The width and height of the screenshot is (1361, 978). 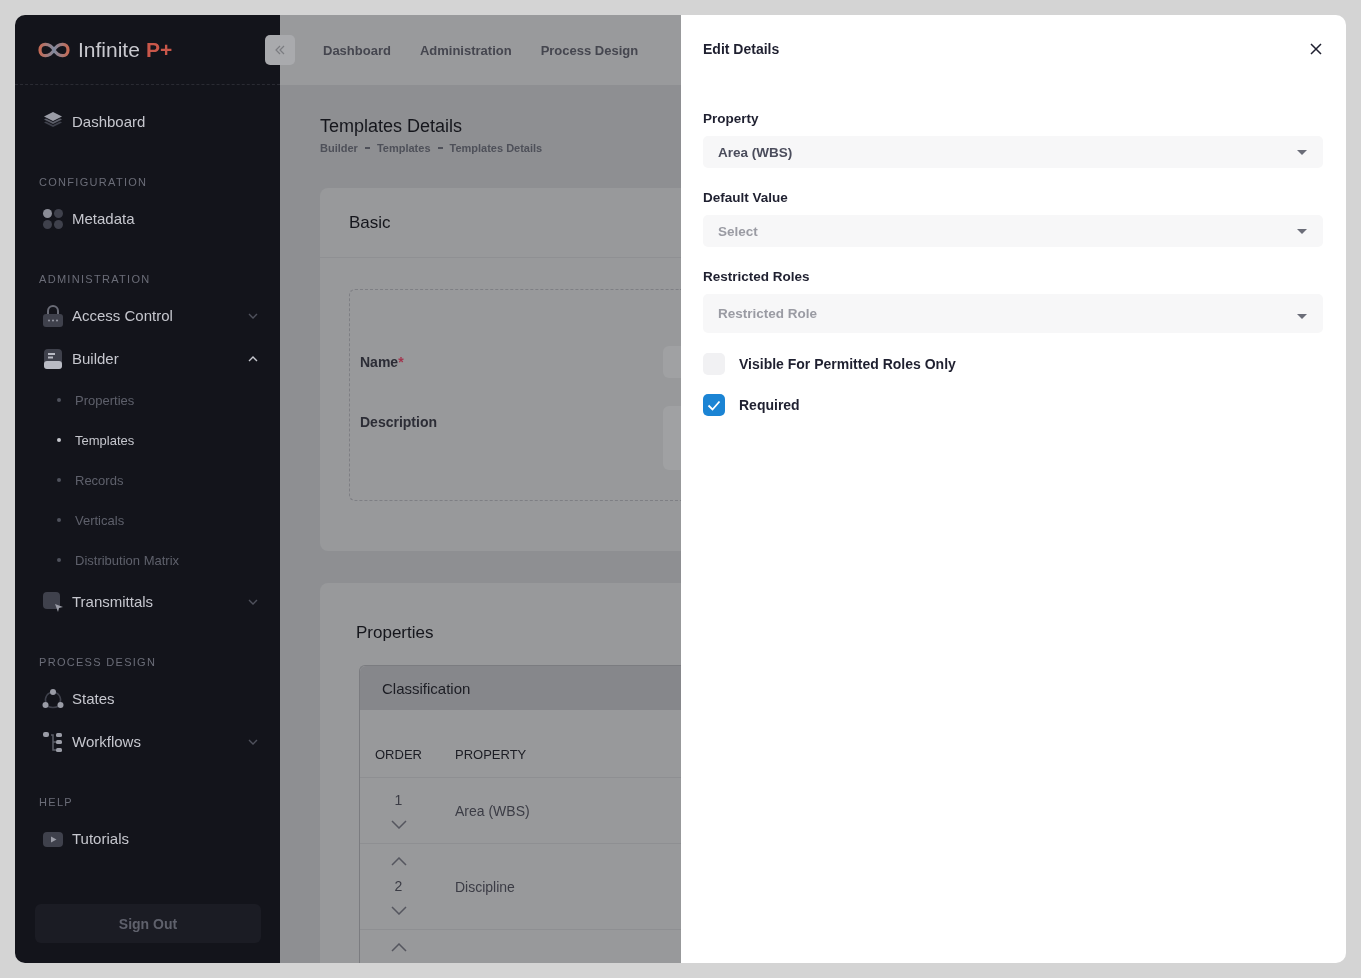 What do you see at coordinates (147, 400) in the screenshot?
I see `submenu-item: Properties` at bounding box center [147, 400].